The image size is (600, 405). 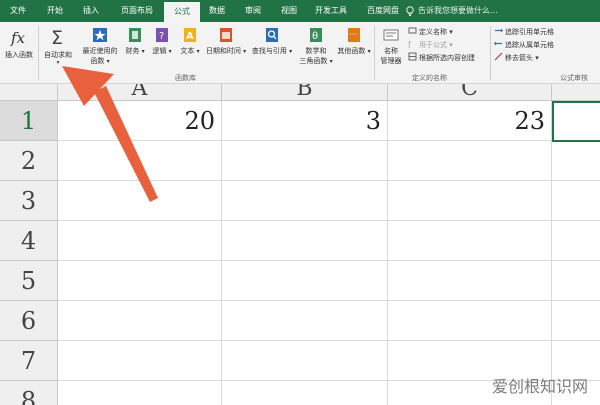 I want to click on datetime-button: 日期和时间 ▾, so click(x=226, y=41).